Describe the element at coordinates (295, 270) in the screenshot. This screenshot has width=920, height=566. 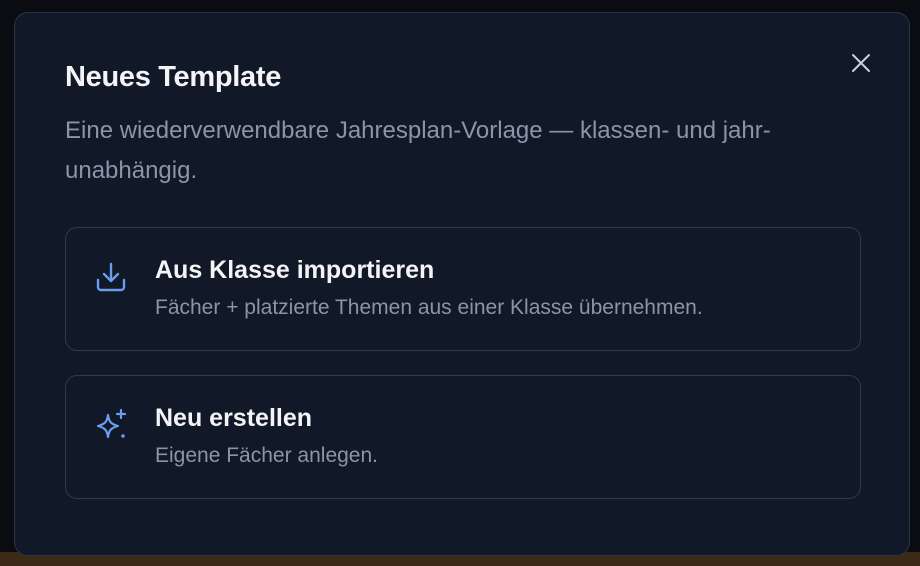
I see `option-title: Aus Klasse importieren` at that location.